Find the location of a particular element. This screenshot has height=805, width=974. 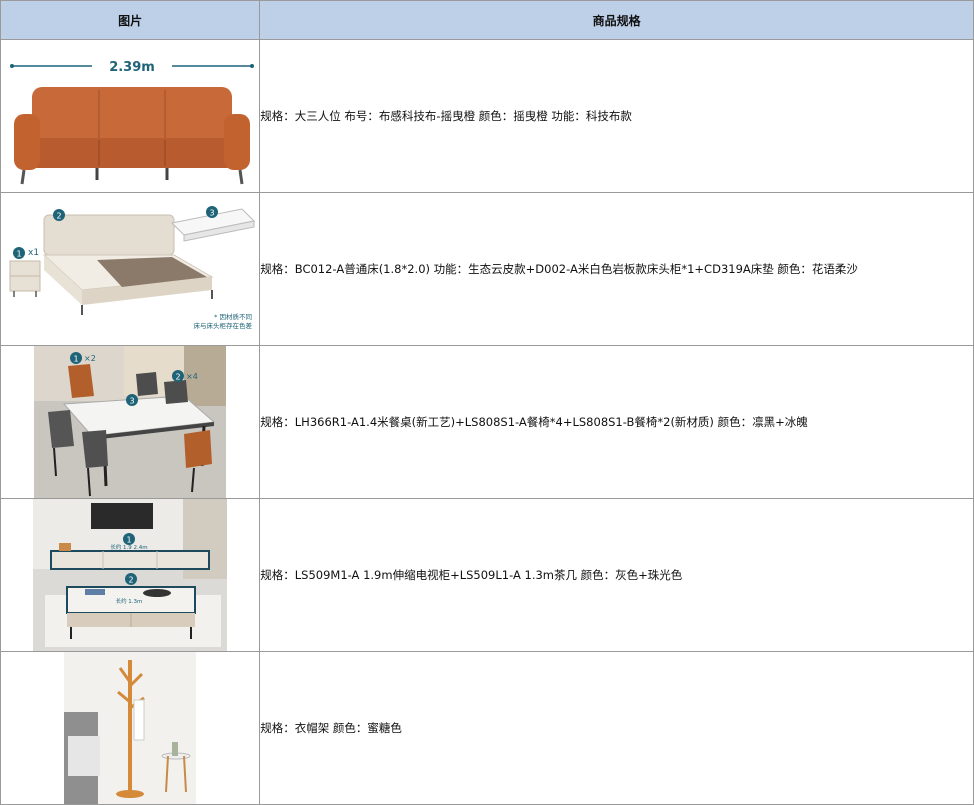

dining-image: 1 ×2 2 ×4 3 is located at coordinates (130, 422).